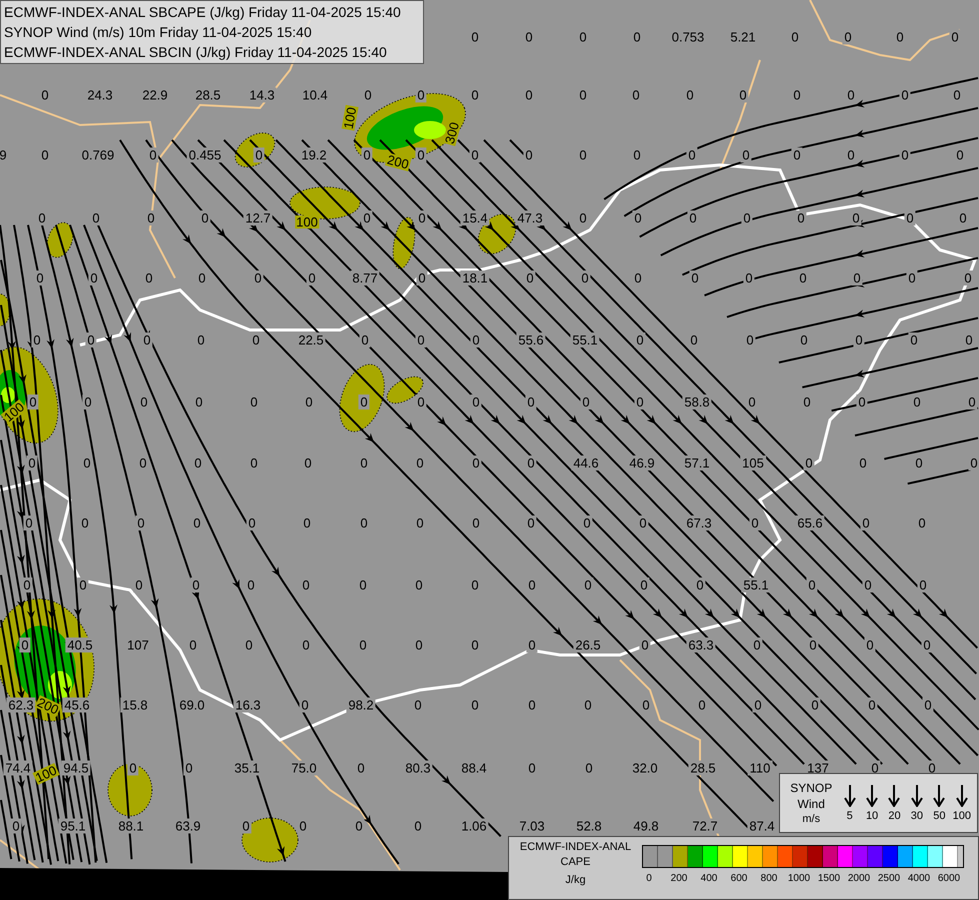 This screenshot has width=979, height=900. I want to click on value-label: 44.6, so click(586, 463).